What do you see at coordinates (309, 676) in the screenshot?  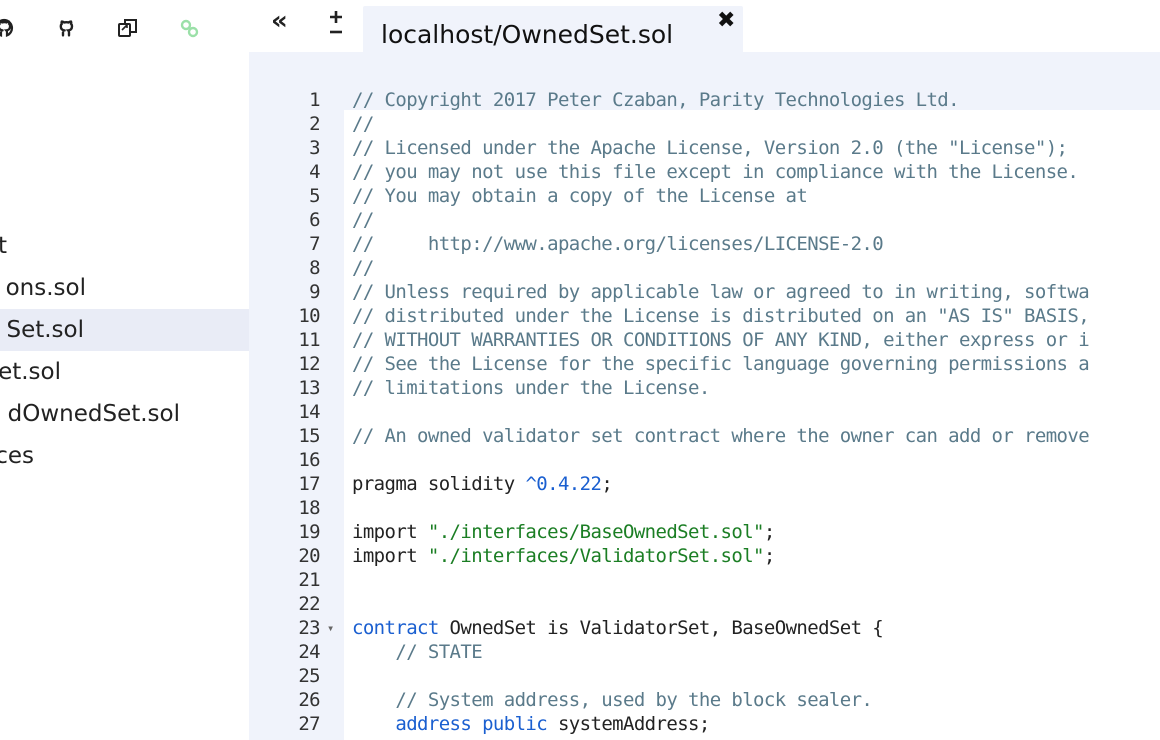 I see `line-number: 25` at bounding box center [309, 676].